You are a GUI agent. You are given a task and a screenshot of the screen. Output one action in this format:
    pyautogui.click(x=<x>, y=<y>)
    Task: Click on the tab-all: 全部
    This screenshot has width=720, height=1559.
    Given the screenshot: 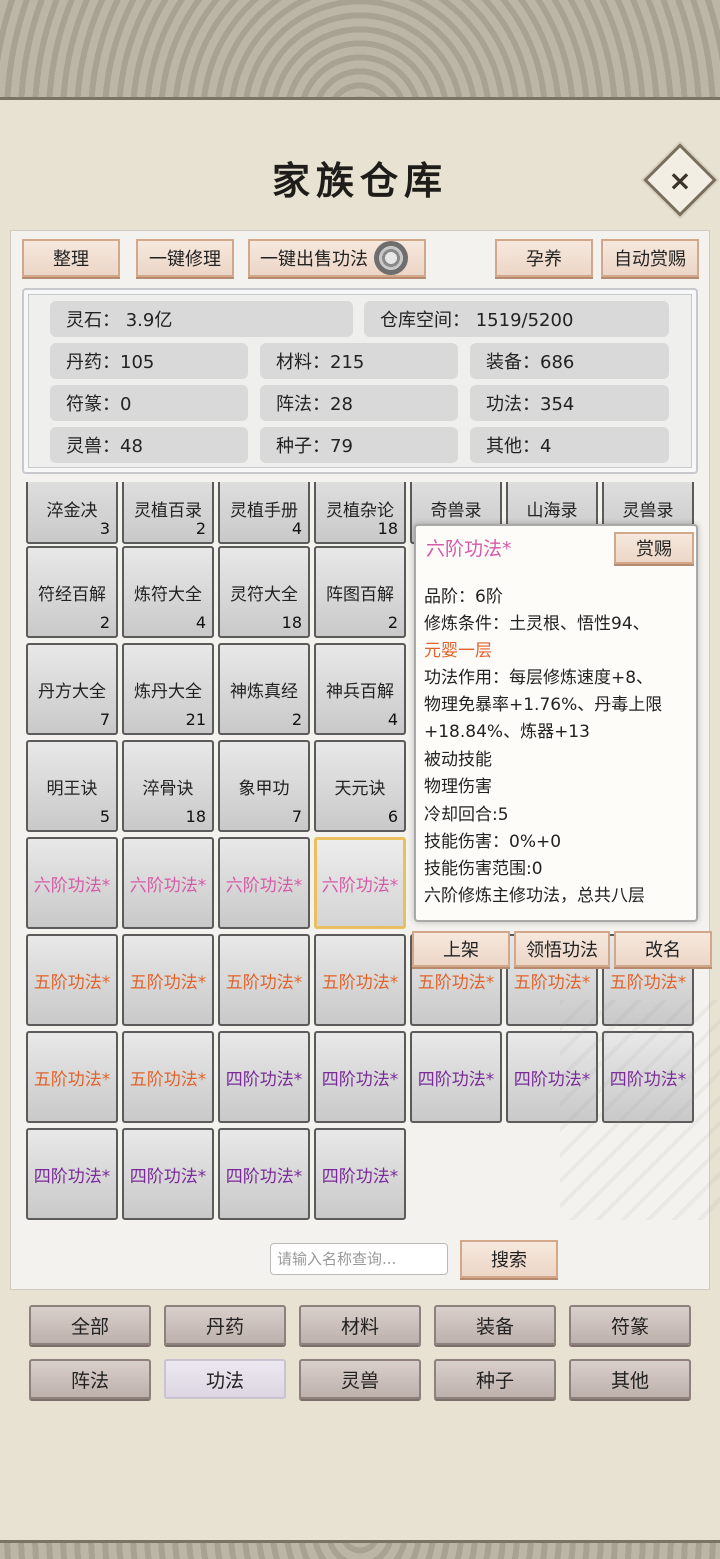 What is the action you would take?
    pyautogui.click(x=90, y=1325)
    